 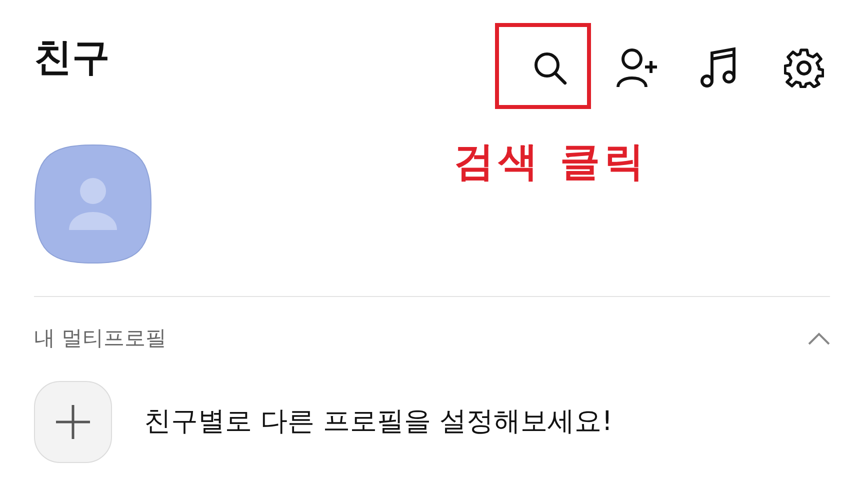 What do you see at coordinates (819, 339) in the screenshot?
I see `collapse-icon` at bounding box center [819, 339].